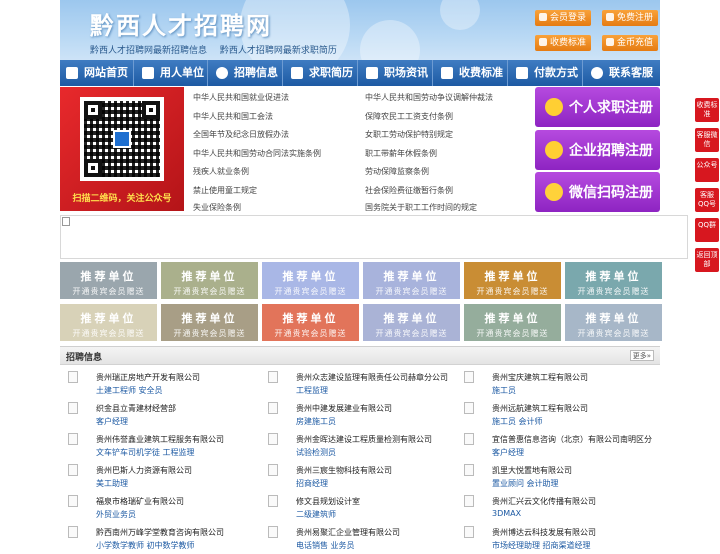 The image size is (720, 554). What do you see at coordinates (144, 470) in the screenshot?
I see `company-name-link: 贵州巴斯人力资源有限公司` at bounding box center [144, 470].